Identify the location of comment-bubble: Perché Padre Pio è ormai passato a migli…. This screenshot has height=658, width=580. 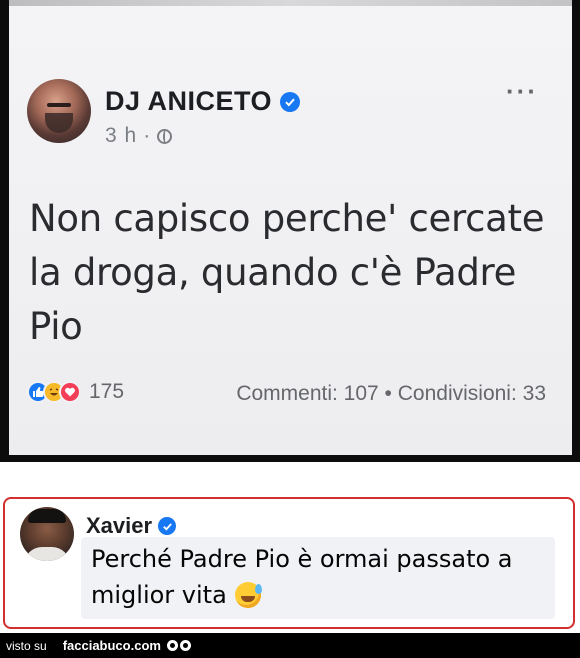
(318, 578).